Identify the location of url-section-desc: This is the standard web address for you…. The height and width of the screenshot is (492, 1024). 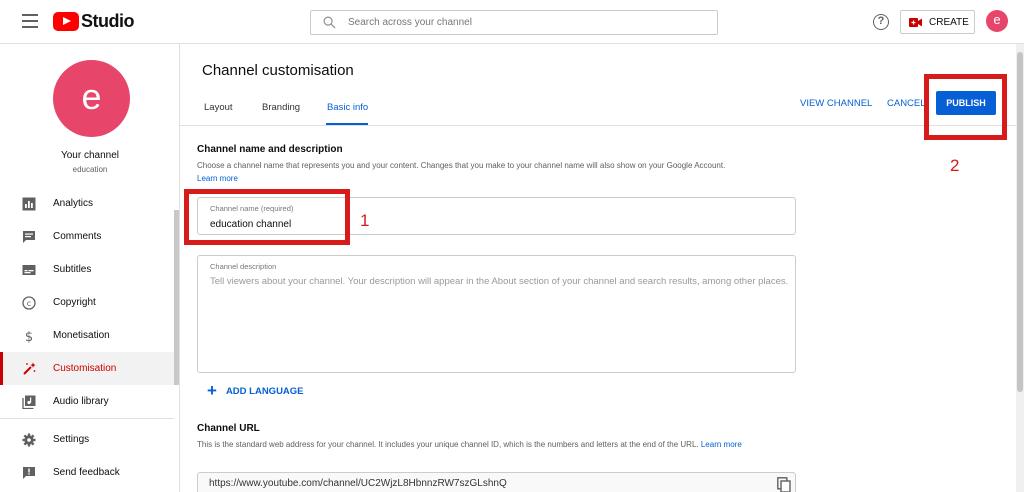
(497, 444).